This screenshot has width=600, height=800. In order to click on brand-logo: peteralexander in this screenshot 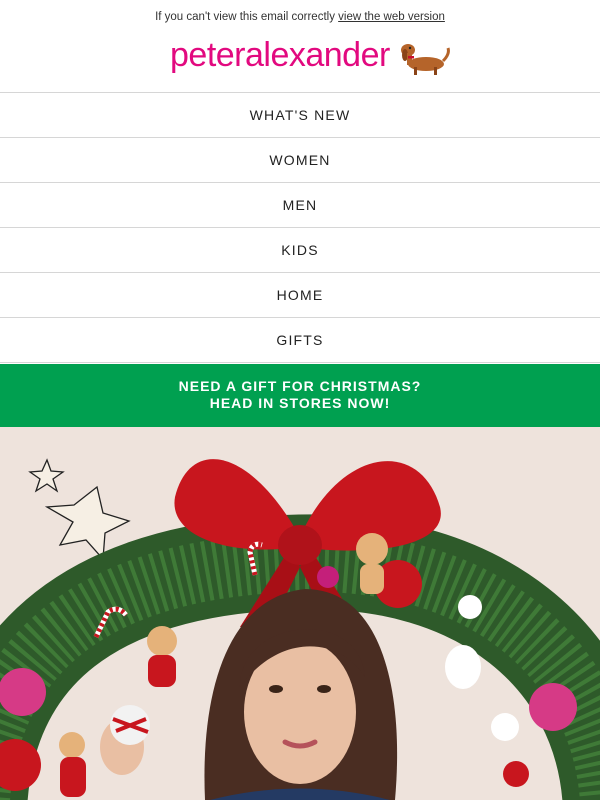, I will do `click(280, 55)`.